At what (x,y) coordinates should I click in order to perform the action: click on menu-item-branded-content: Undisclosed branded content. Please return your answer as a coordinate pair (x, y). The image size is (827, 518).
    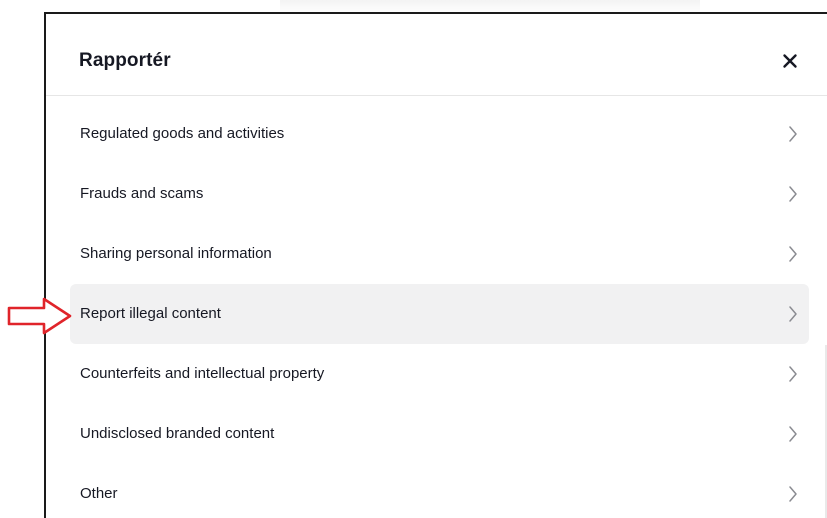
    Looking at the image, I should click on (439, 434).